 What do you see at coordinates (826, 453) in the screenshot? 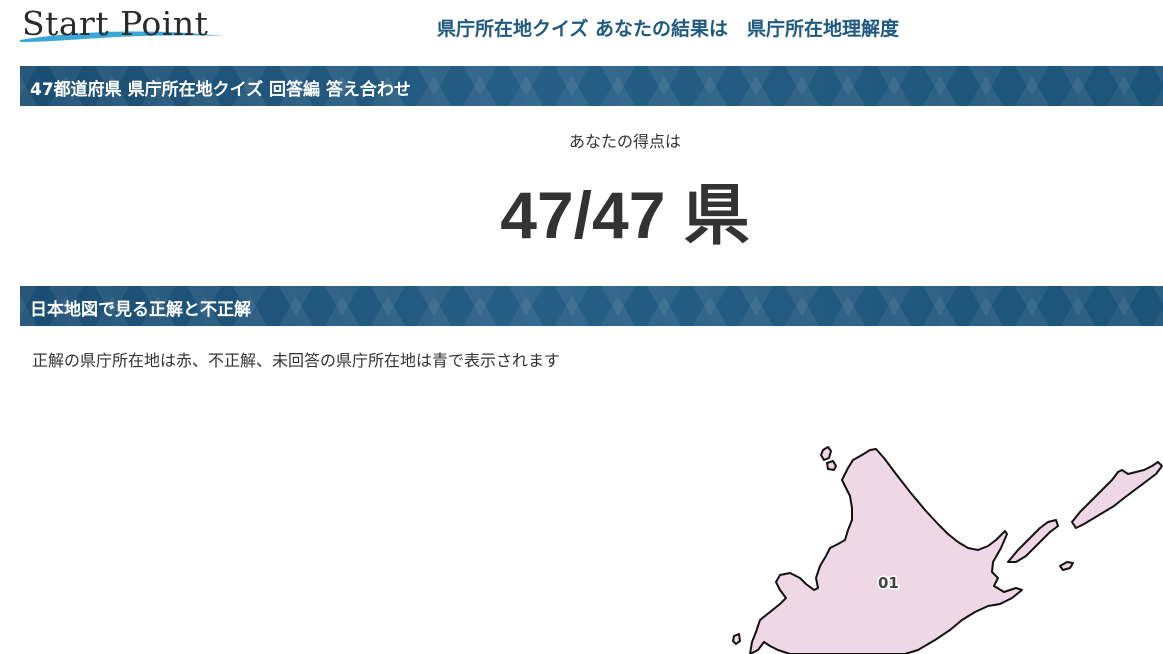
I see `hokkaido-rishiri-island` at bounding box center [826, 453].